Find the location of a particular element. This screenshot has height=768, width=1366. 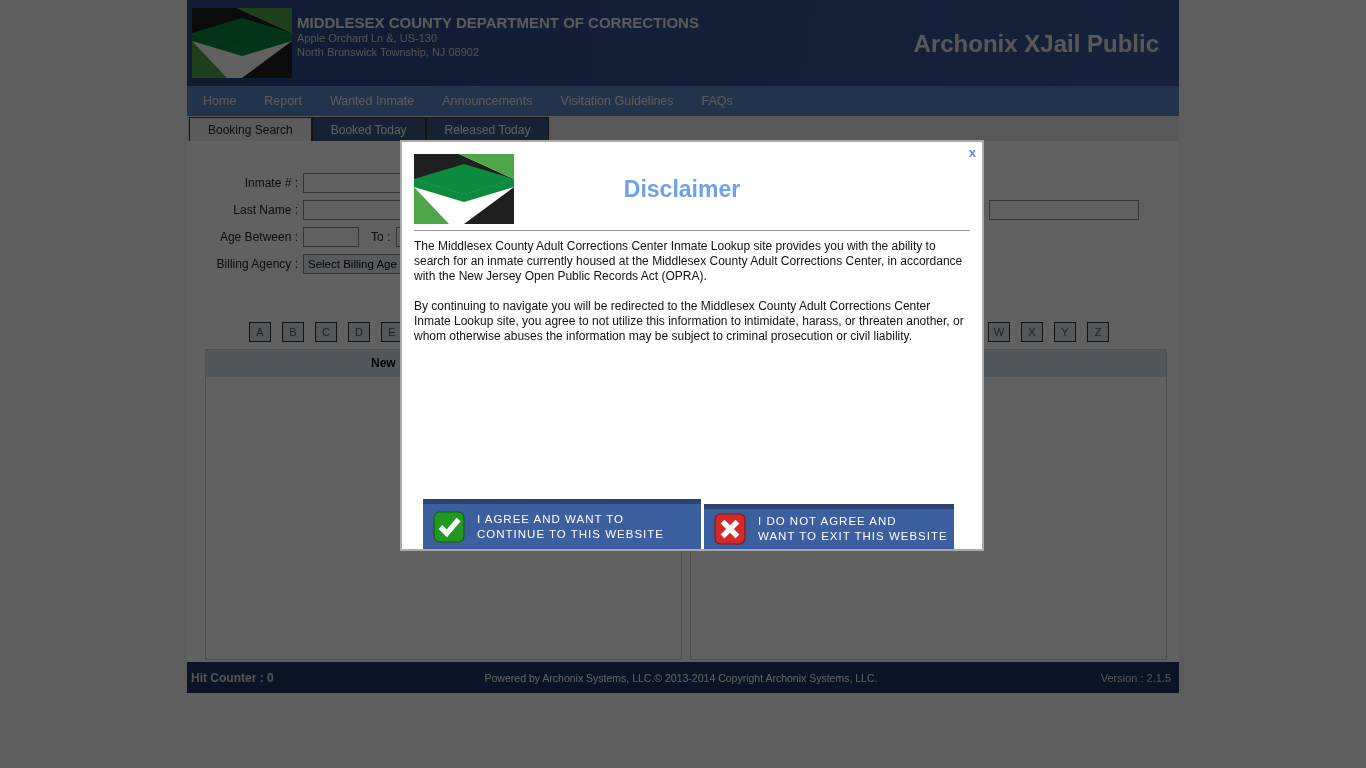

close-button: x is located at coordinates (972, 152).